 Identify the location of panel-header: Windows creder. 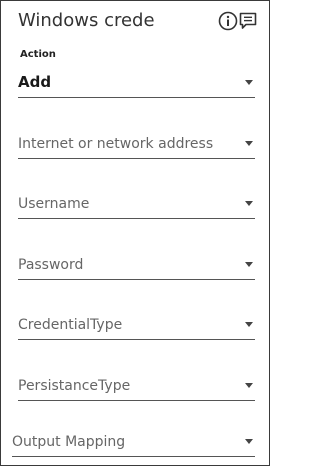
(135, 21).